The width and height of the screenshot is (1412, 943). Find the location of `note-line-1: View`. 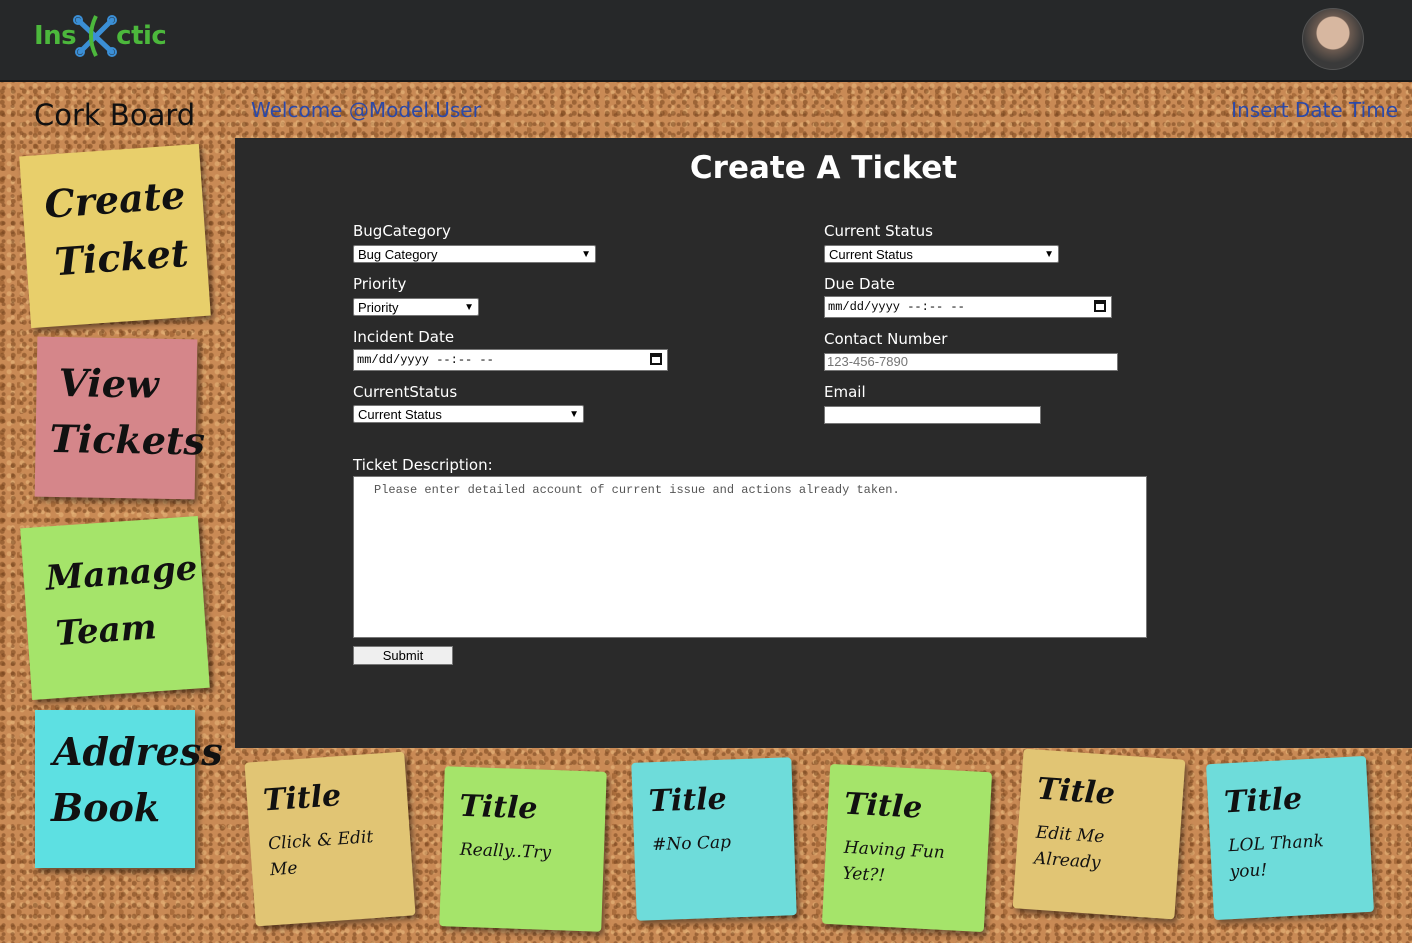

note-line-1: View is located at coordinates (109, 383).